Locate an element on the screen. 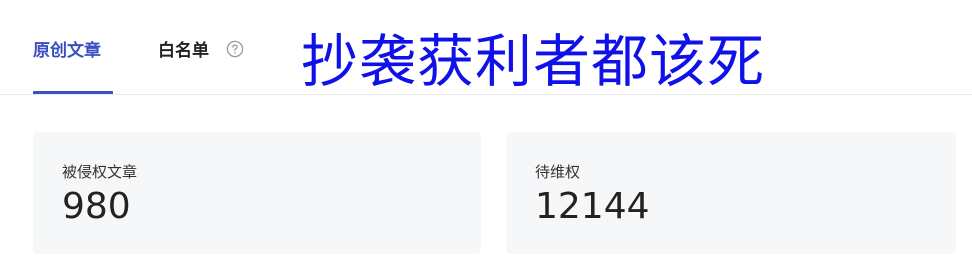 The width and height of the screenshot is (972, 278). tab-whitelist: 白名单 is located at coordinates (183, 51).